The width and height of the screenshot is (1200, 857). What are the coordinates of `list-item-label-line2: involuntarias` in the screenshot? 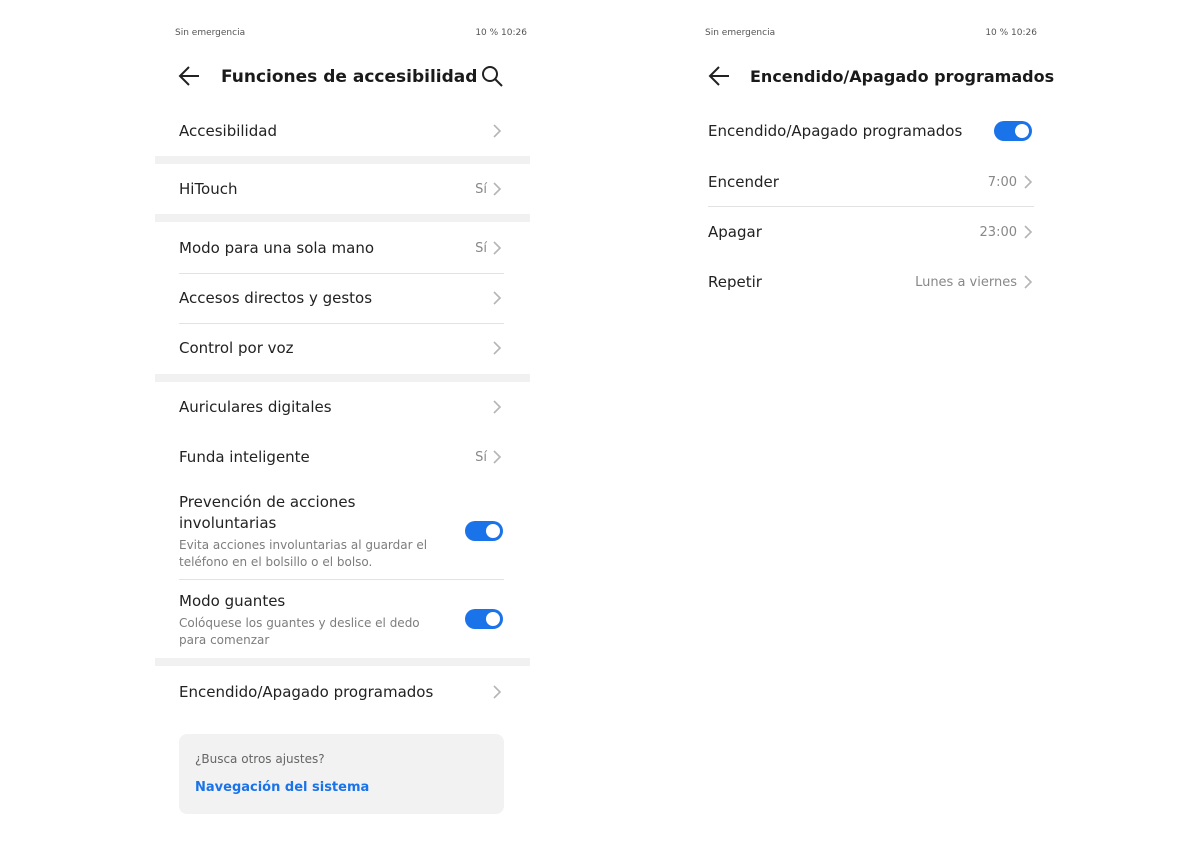 It's located at (228, 523).